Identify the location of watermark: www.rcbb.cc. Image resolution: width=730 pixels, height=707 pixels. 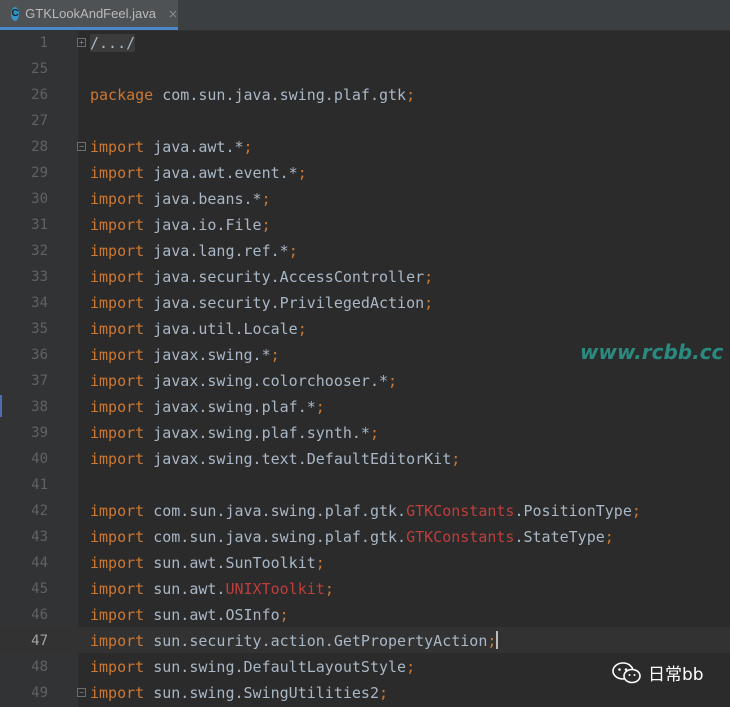
(652, 352).